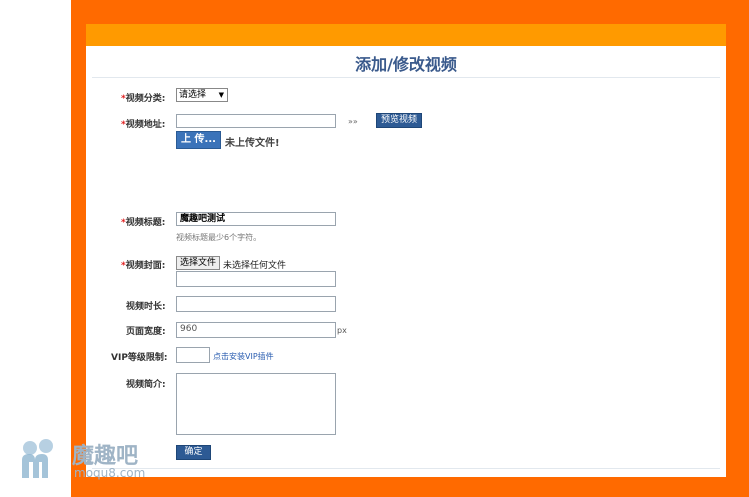  I want to click on category-select: 请选择 ▼, so click(202, 95).